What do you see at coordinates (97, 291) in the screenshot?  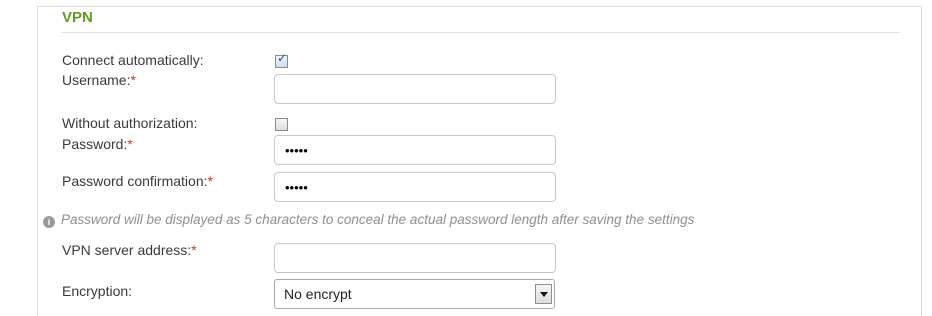 I see `encryption-label: Encryption:` at bounding box center [97, 291].